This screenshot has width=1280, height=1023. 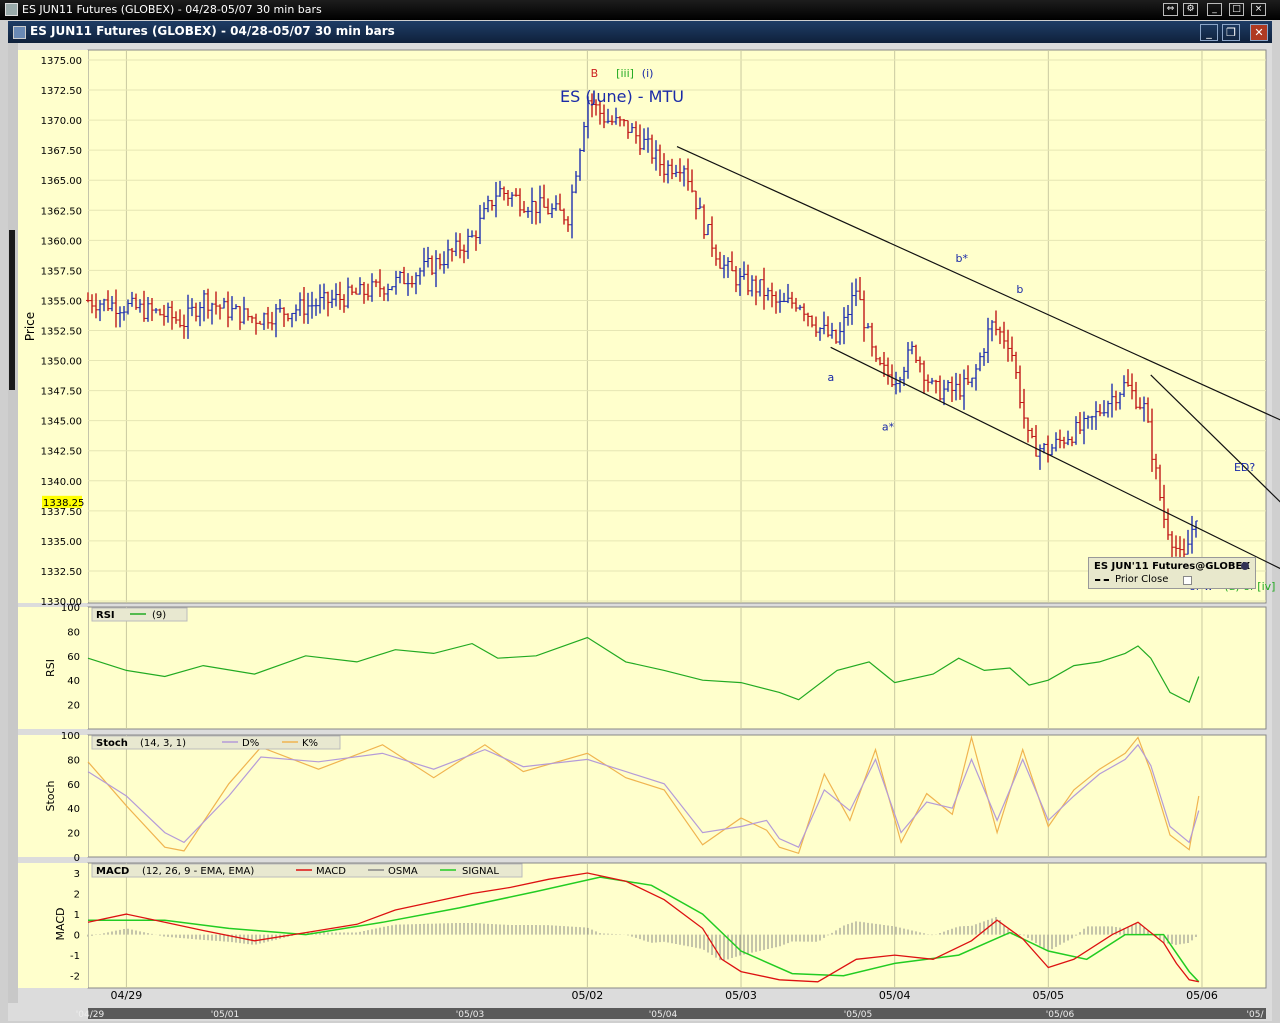 What do you see at coordinates (895, 995) in the screenshot?
I see `time-axis-label: 05/04` at bounding box center [895, 995].